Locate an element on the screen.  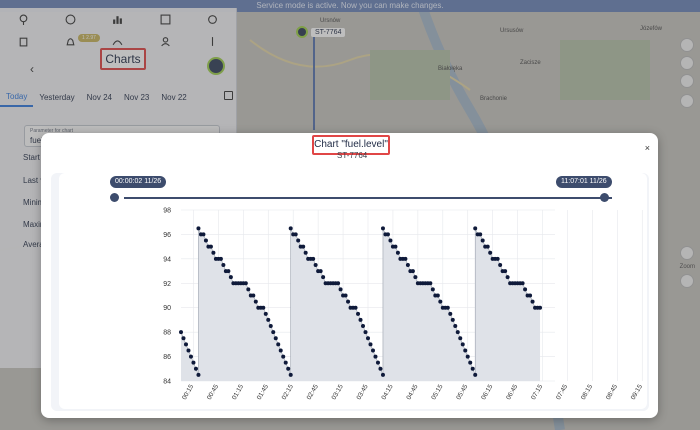
x-tick-label: 06:45 is located at coordinates (512, 392).